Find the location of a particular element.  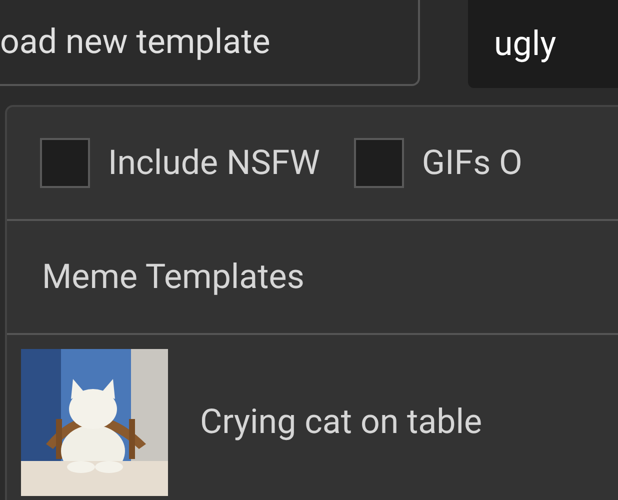

search-field: ugly is located at coordinates (543, 44).